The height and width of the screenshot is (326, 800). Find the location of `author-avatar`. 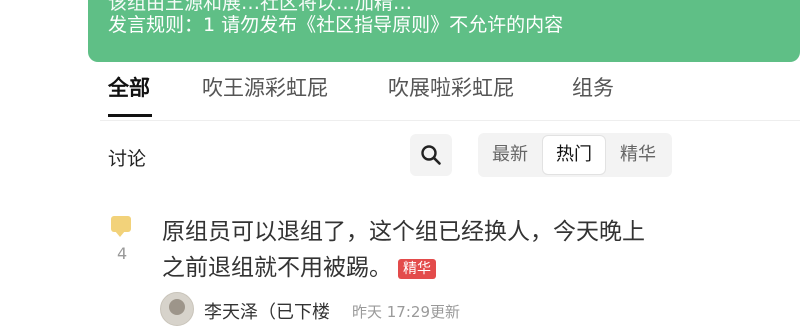

author-avatar is located at coordinates (177, 309).